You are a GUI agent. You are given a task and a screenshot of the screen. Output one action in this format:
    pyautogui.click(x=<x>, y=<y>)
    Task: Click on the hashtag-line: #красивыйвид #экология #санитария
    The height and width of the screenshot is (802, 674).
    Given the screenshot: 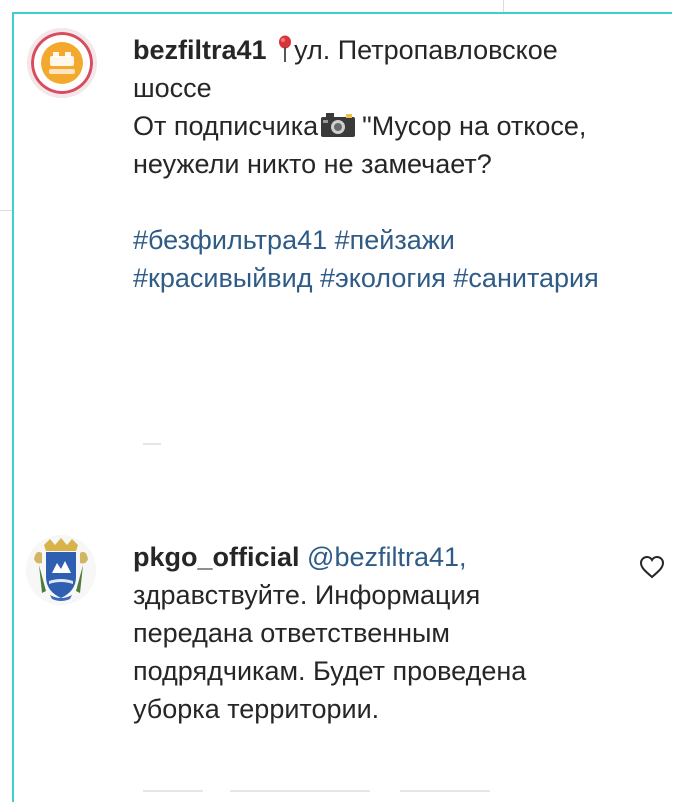 What is the action you would take?
    pyautogui.click(x=366, y=278)
    